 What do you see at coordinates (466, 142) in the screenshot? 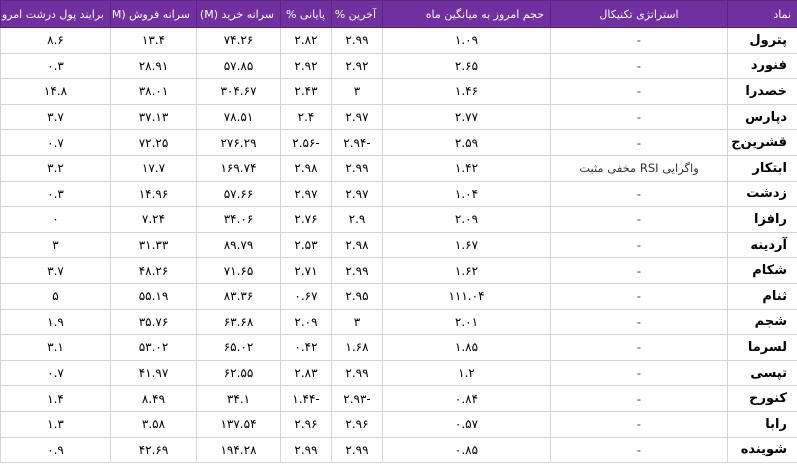
I see `cell-volume-ratio: ۲.۵۹` at bounding box center [466, 142].